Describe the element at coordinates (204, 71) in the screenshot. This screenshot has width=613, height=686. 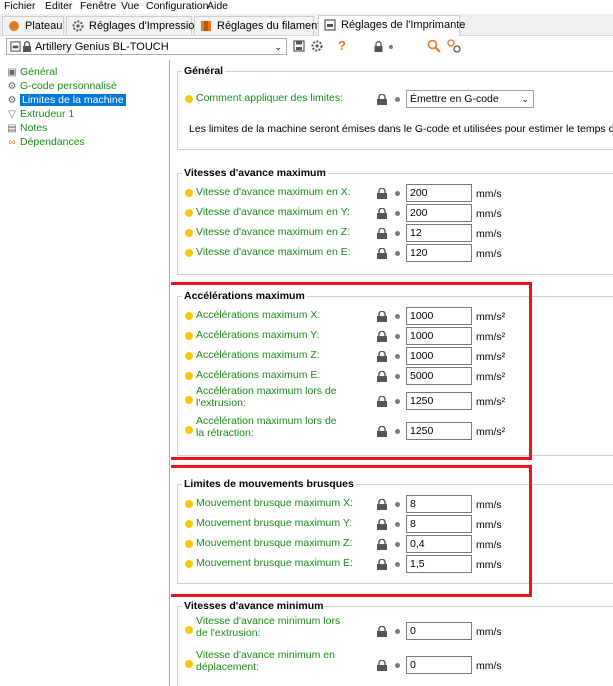
I see `group-title: Général` at that location.